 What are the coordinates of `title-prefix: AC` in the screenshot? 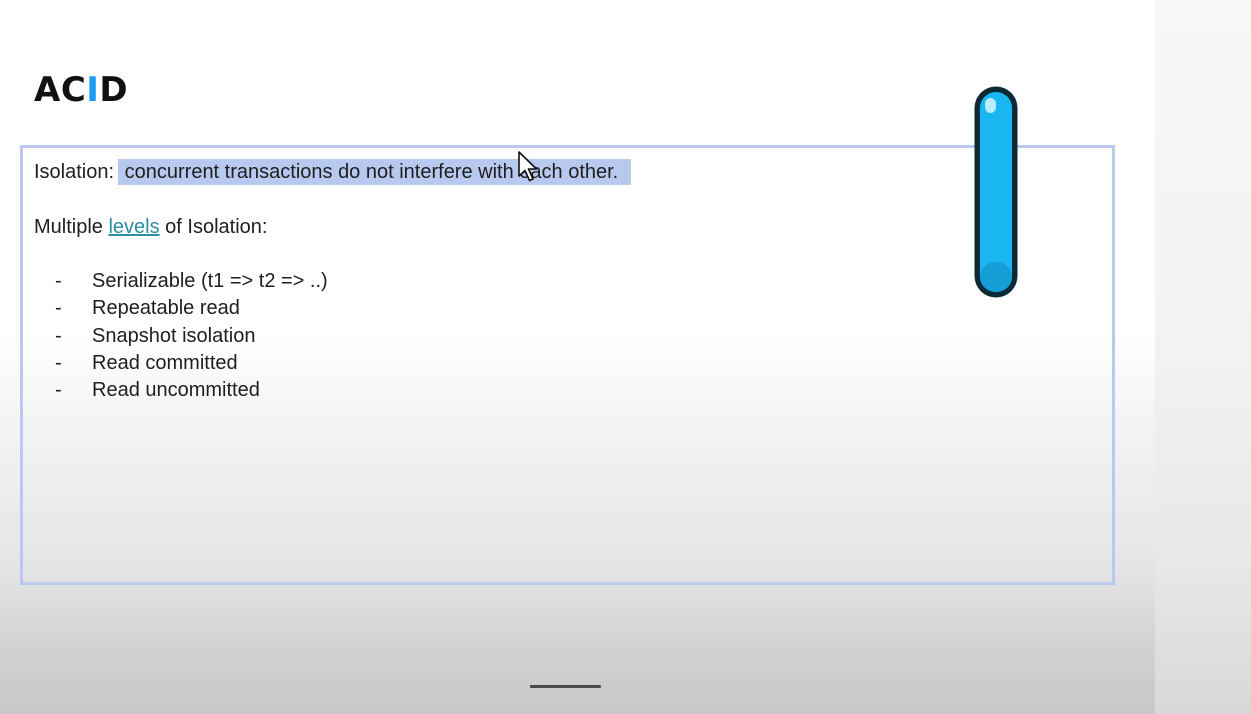 It's located at (60, 90).